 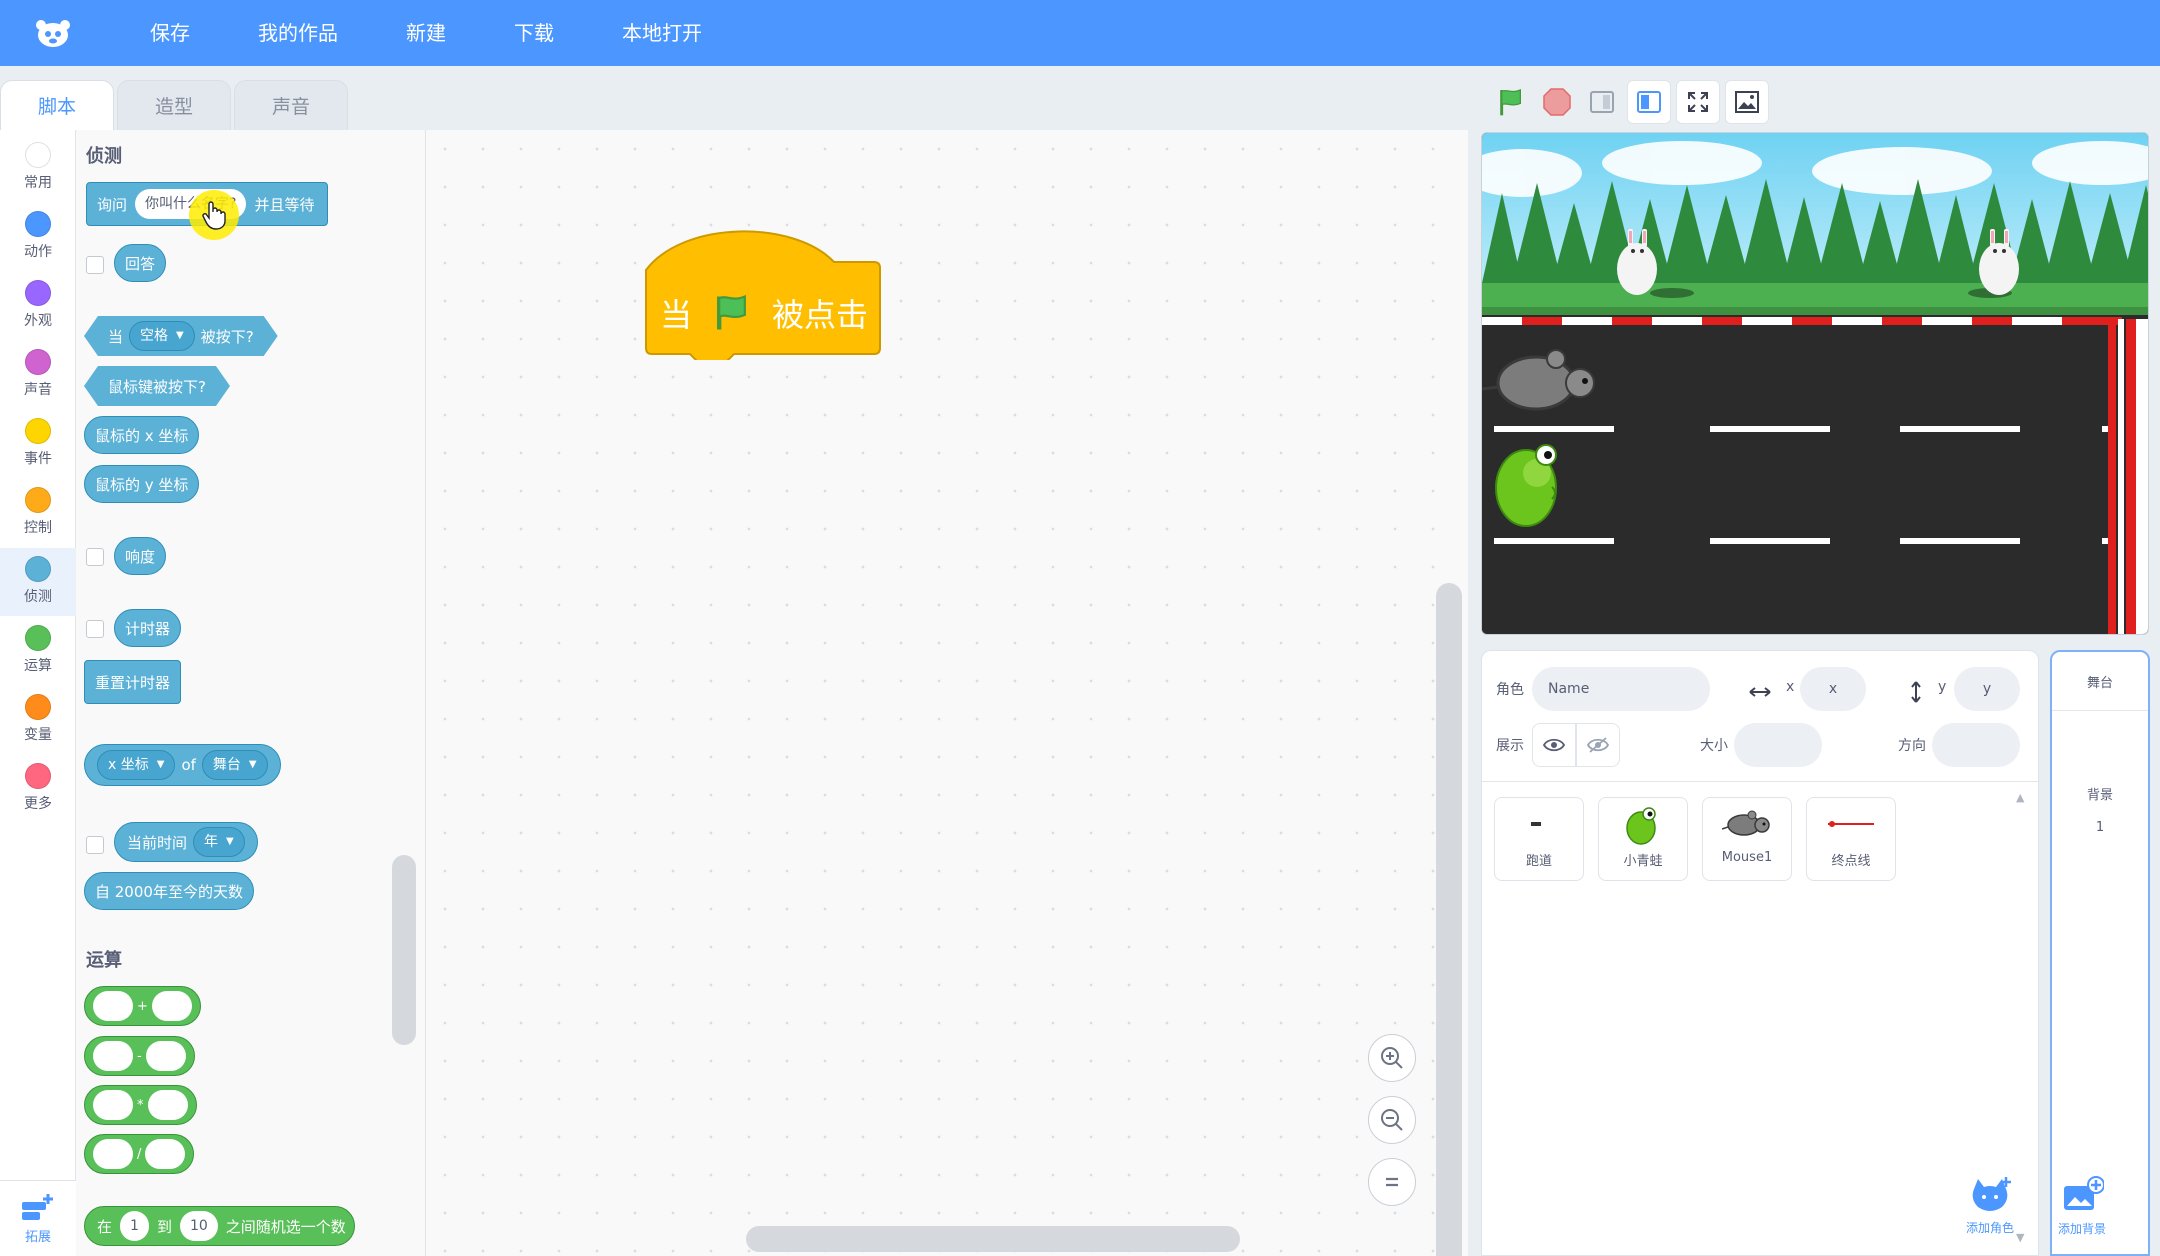 I want to click on show-sprite-button, so click(x=1554, y=745).